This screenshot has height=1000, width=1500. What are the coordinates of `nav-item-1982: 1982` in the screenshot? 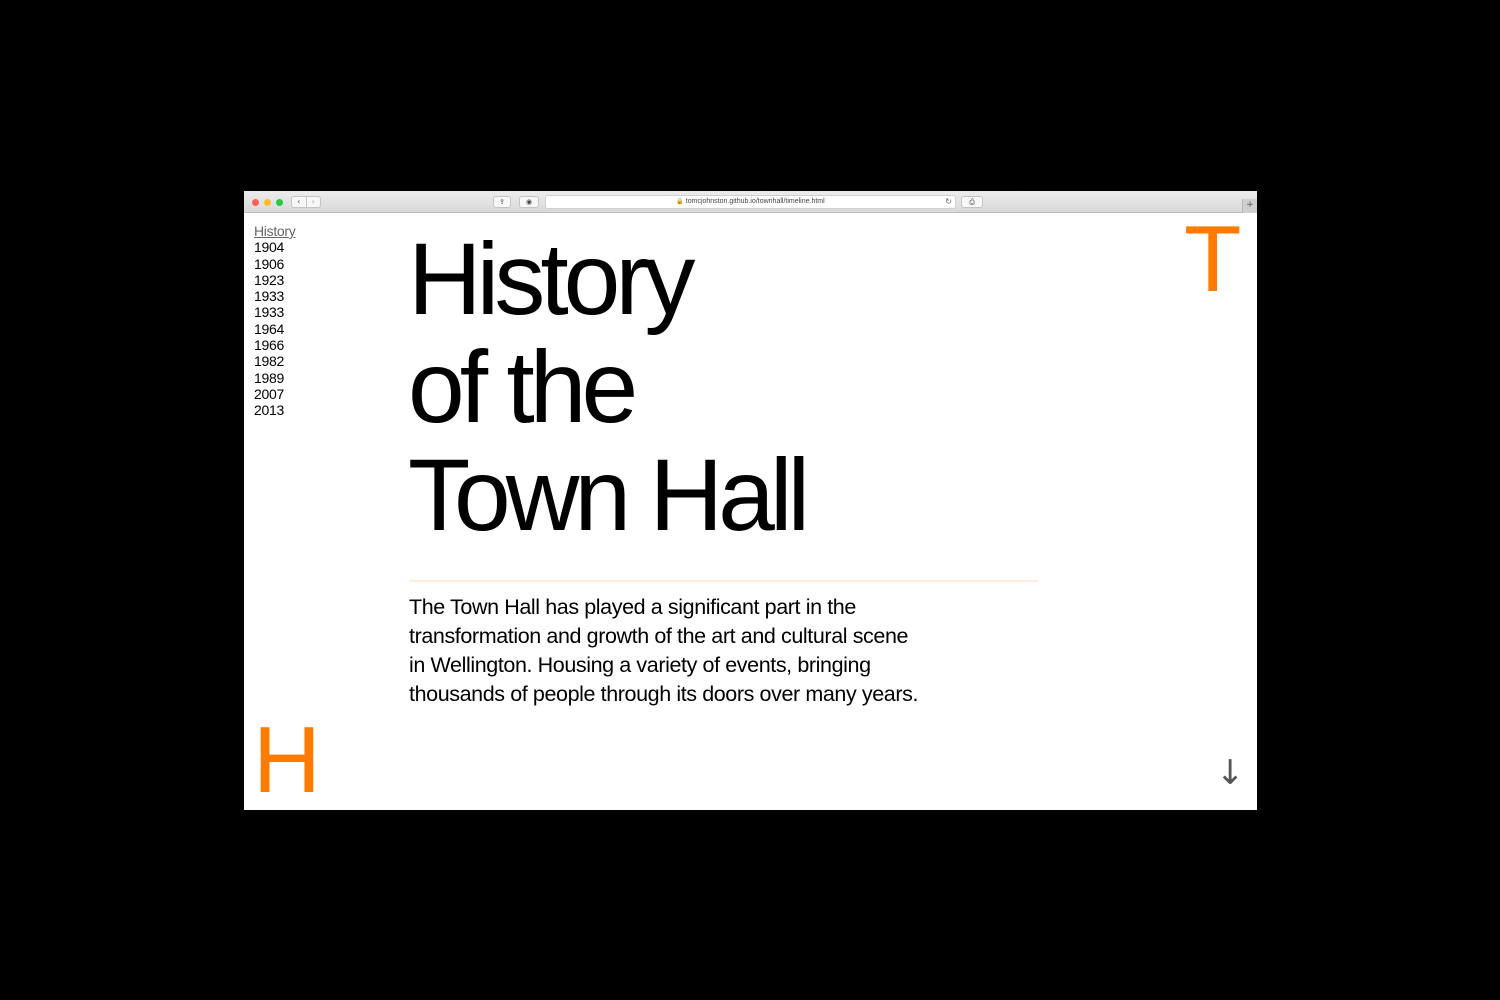 It's located at (274, 361).